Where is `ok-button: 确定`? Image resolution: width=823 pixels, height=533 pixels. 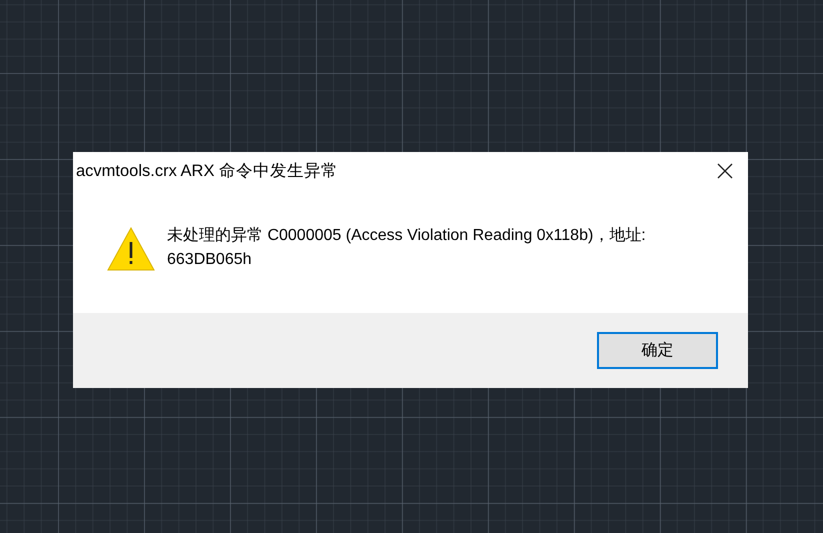
ok-button: 确定 is located at coordinates (657, 350).